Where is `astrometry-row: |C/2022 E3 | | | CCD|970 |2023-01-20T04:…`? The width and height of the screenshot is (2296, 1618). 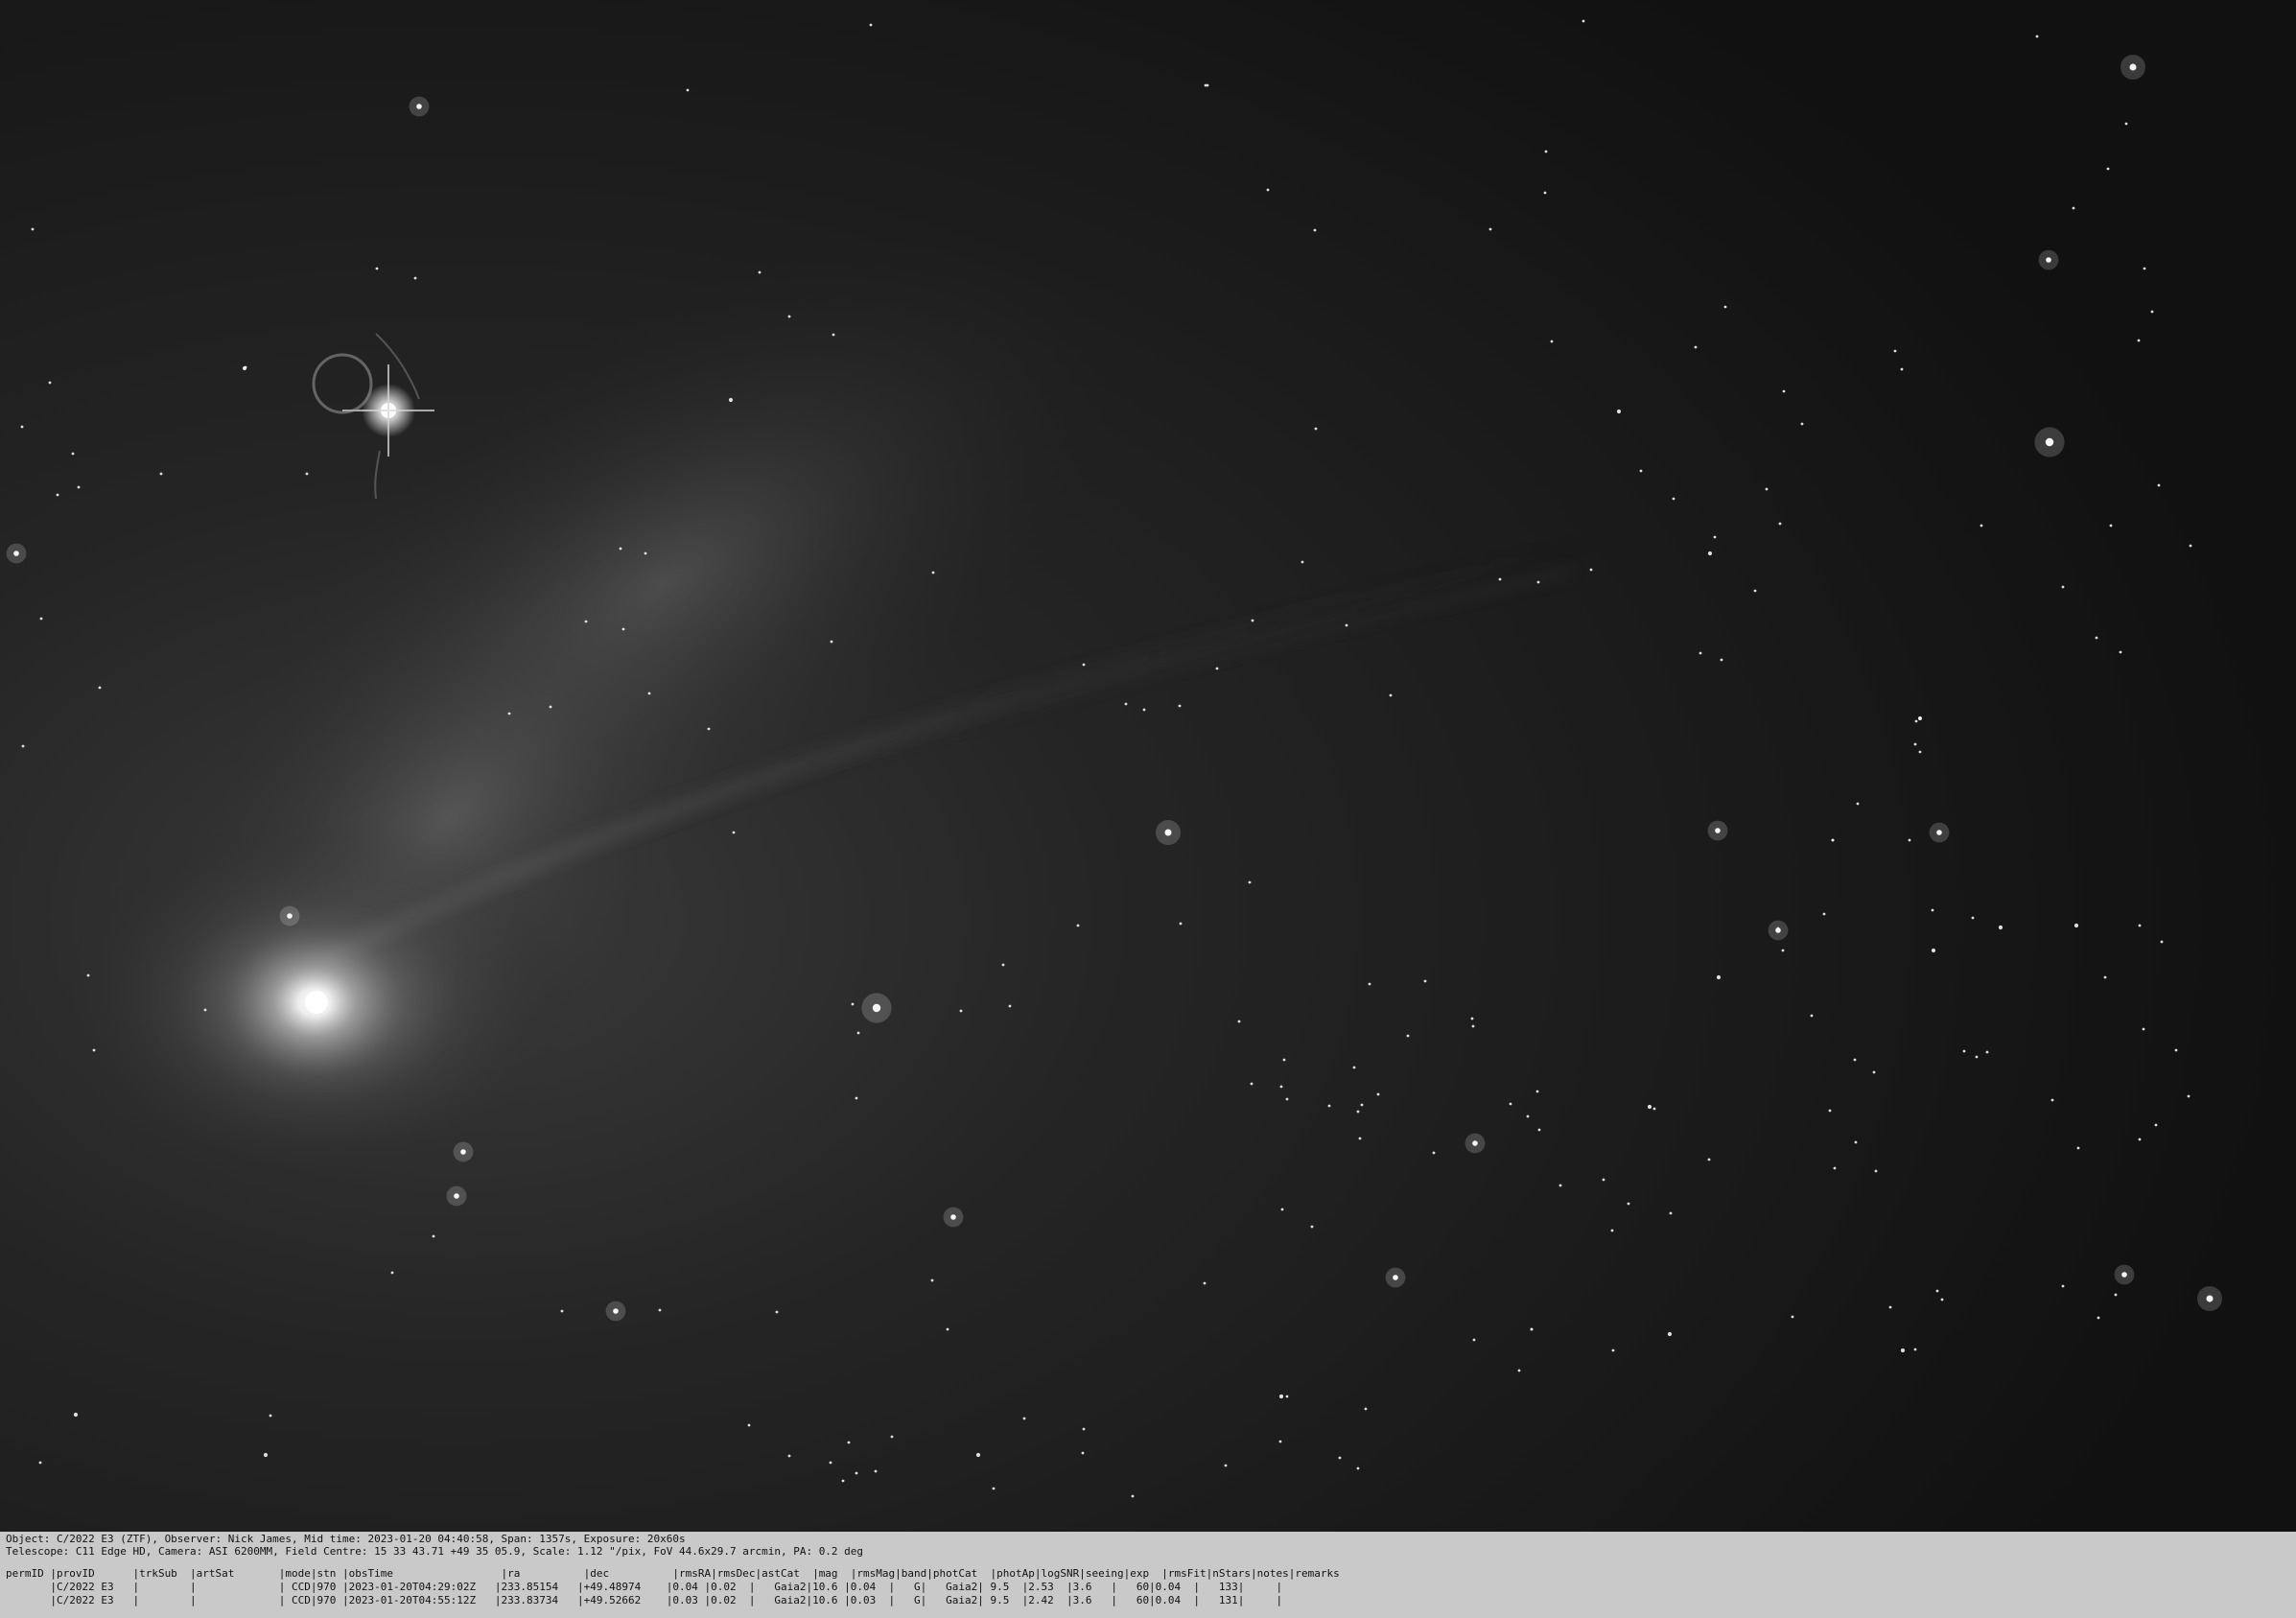
astrometry-row: |C/2022 E3 | | | CCD|970 |2023-01-20T04:… is located at coordinates (644, 1587).